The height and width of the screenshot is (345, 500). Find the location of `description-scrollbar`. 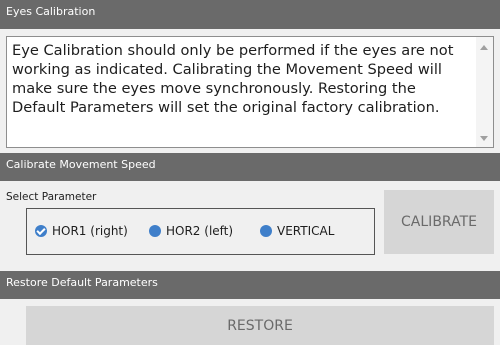

description-scrollbar is located at coordinates (484, 92).